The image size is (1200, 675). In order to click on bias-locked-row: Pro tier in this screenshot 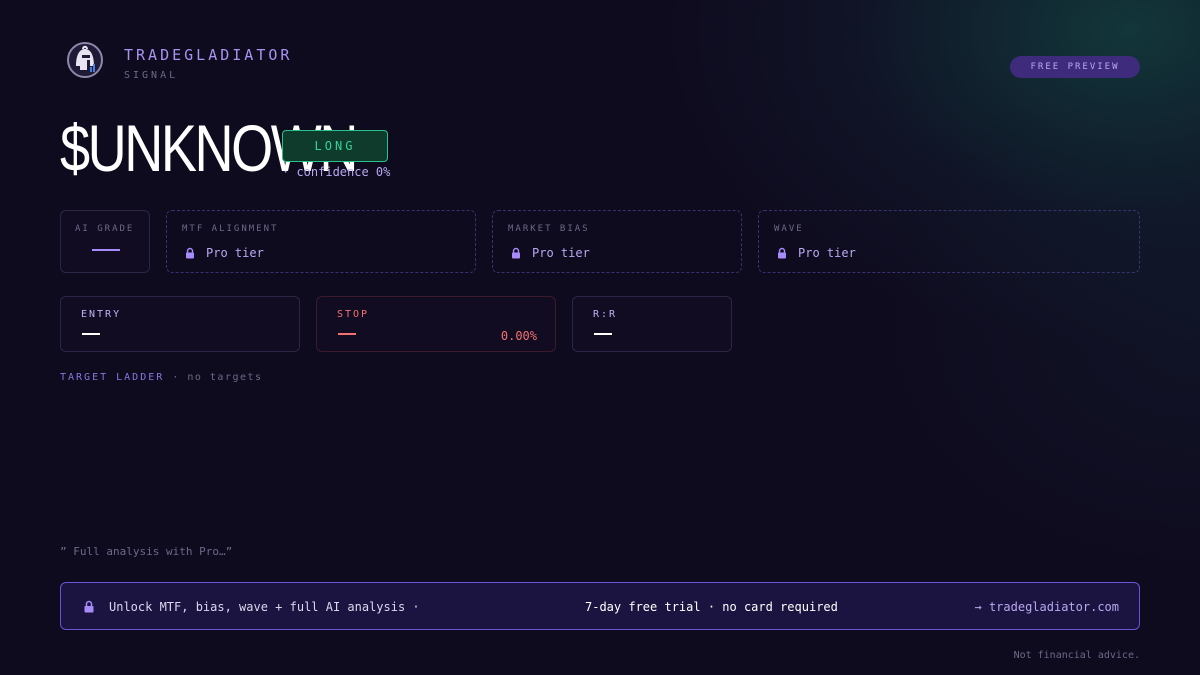, I will do `click(550, 253)`.